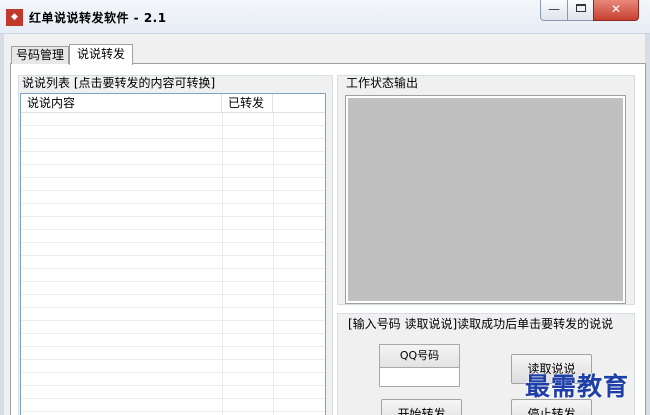 The width and height of the screenshot is (650, 415). What do you see at coordinates (325, 17) in the screenshot?
I see `title-bar: ◆ 红单说说转发软件 - 2.1 — ✕` at bounding box center [325, 17].